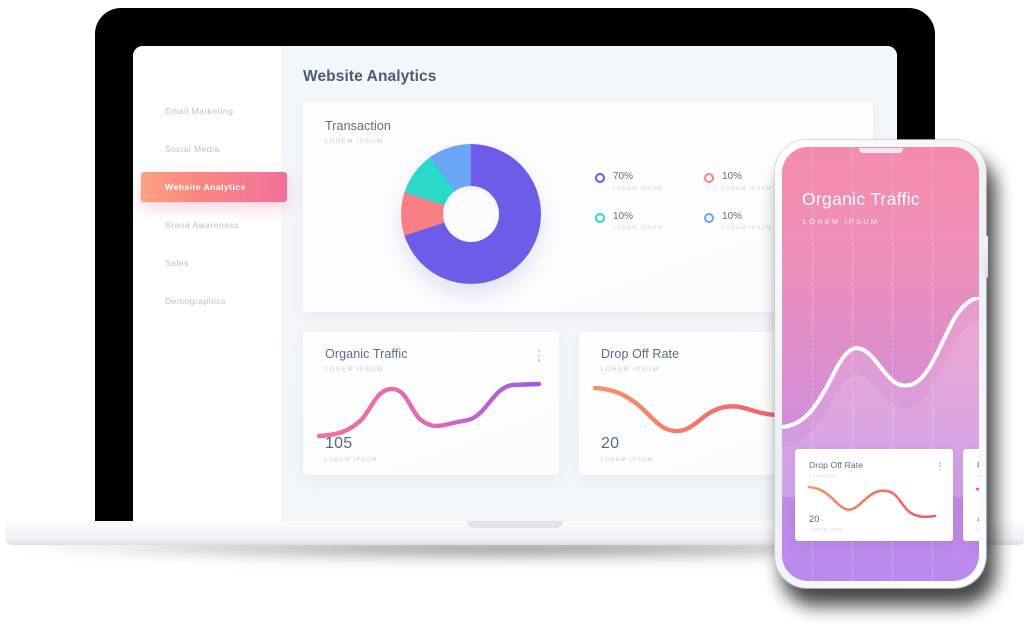  I want to click on phone-next-card: R Lo 4 LO, so click(971, 495).